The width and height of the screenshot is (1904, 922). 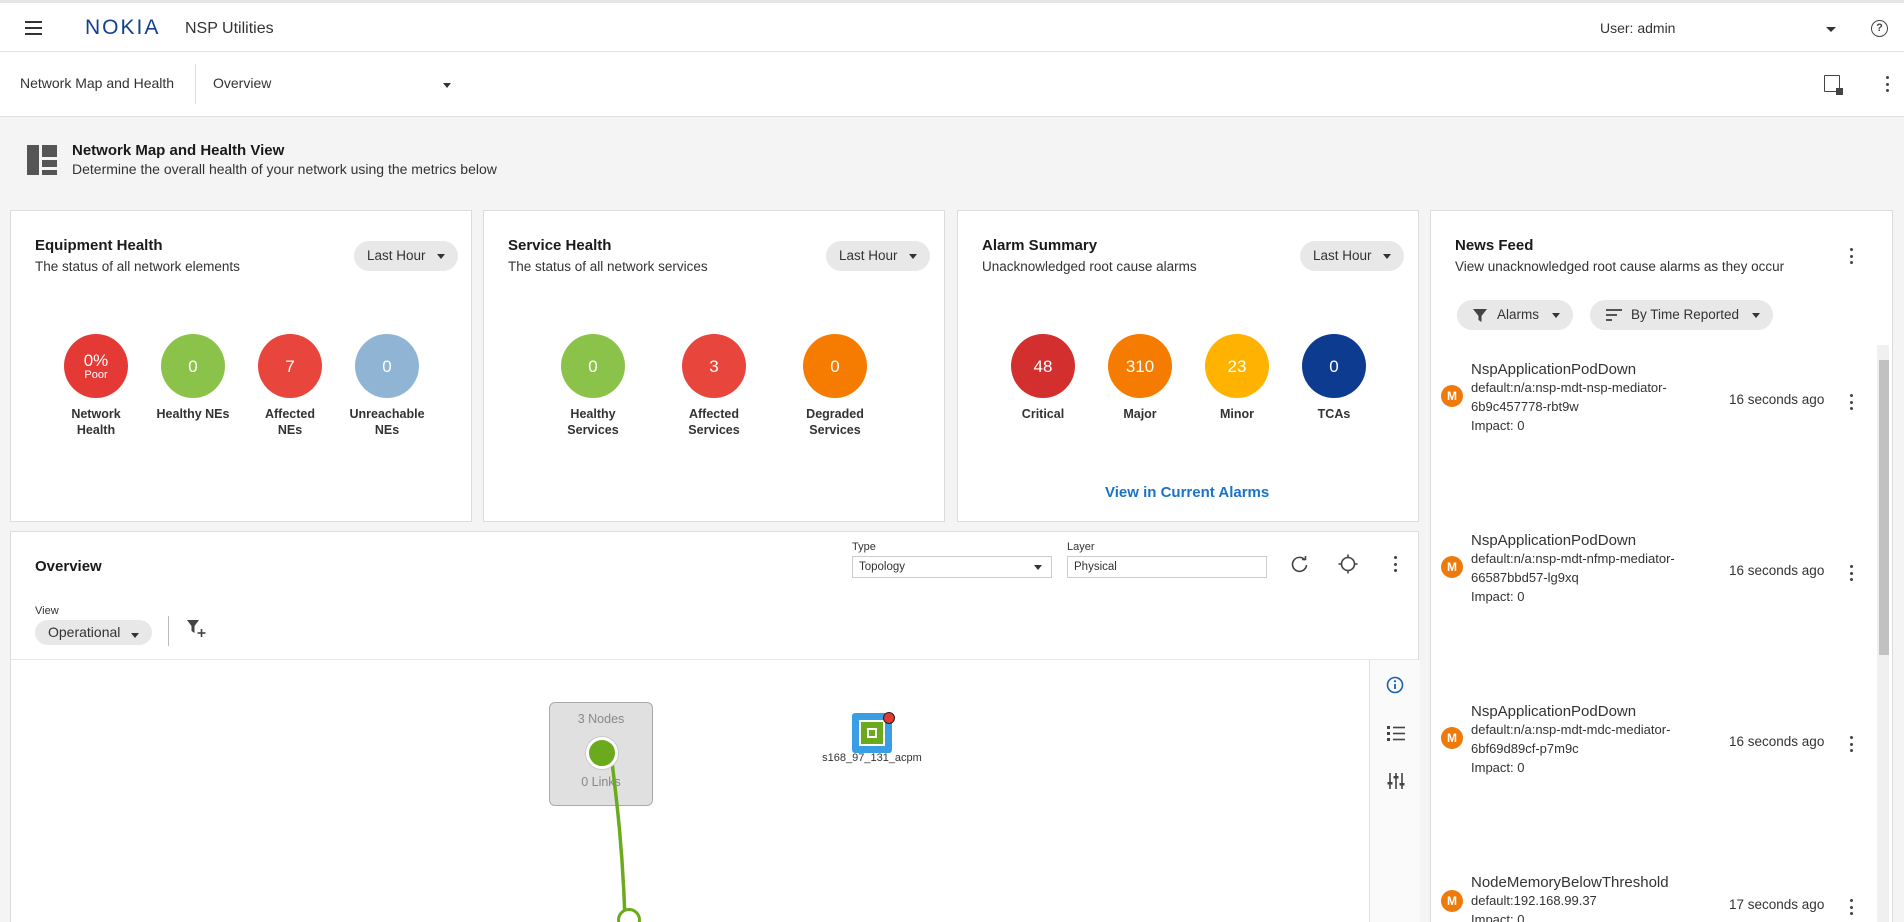 I want to click on card-subtitle: The status of all network services, so click(x=608, y=266).